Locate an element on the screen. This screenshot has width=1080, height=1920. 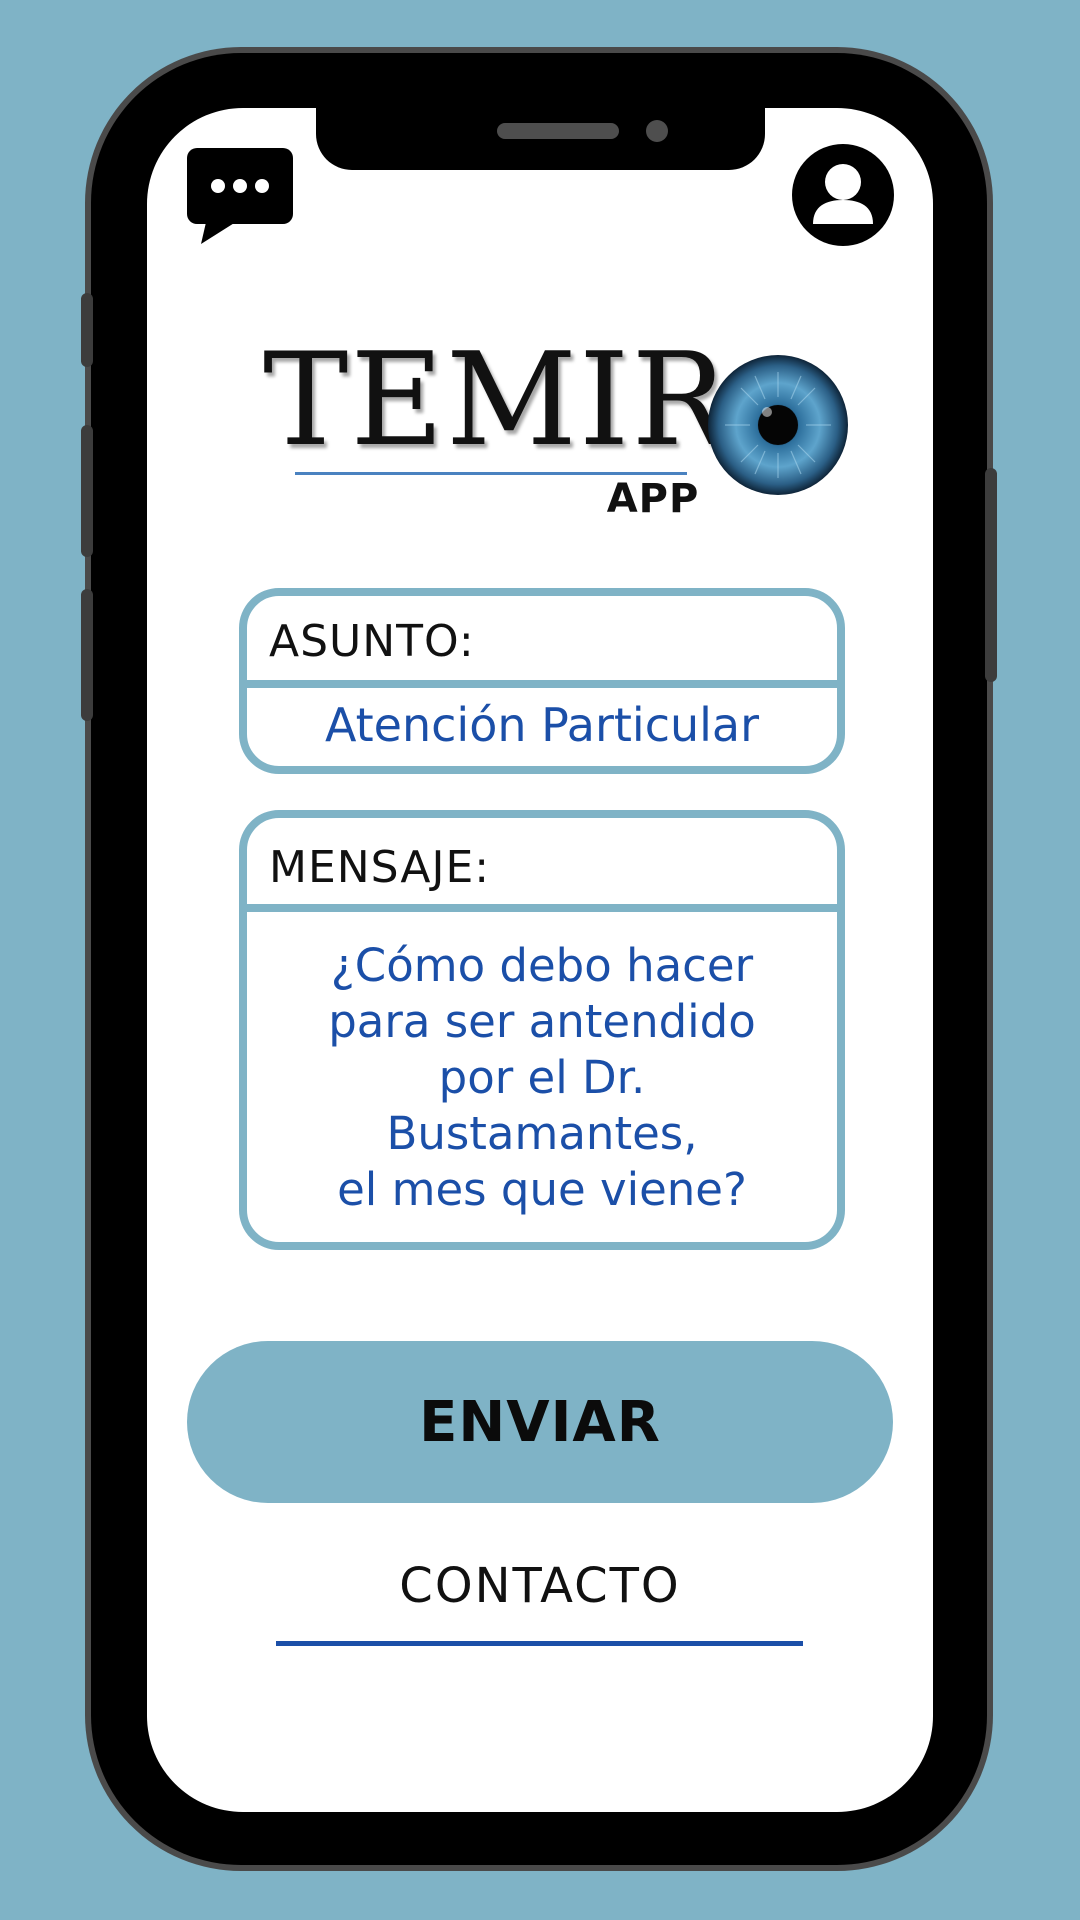
user-profile-icon is located at coordinates (843, 195).